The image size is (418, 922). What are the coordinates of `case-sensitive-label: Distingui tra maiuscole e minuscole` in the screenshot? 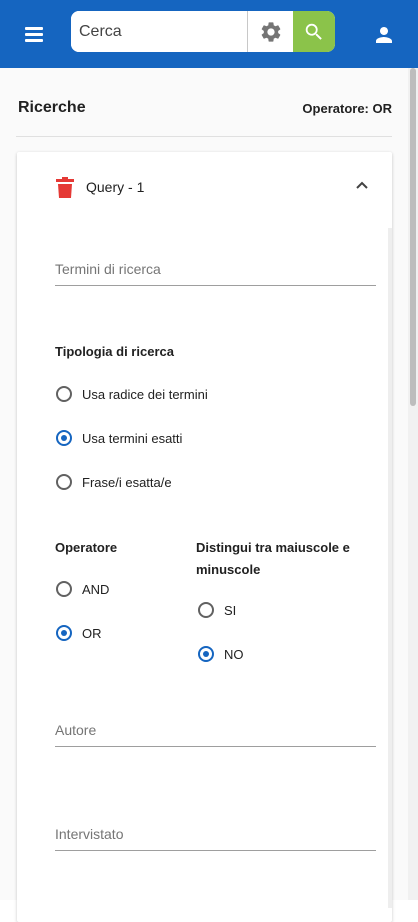 It's located at (273, 558).